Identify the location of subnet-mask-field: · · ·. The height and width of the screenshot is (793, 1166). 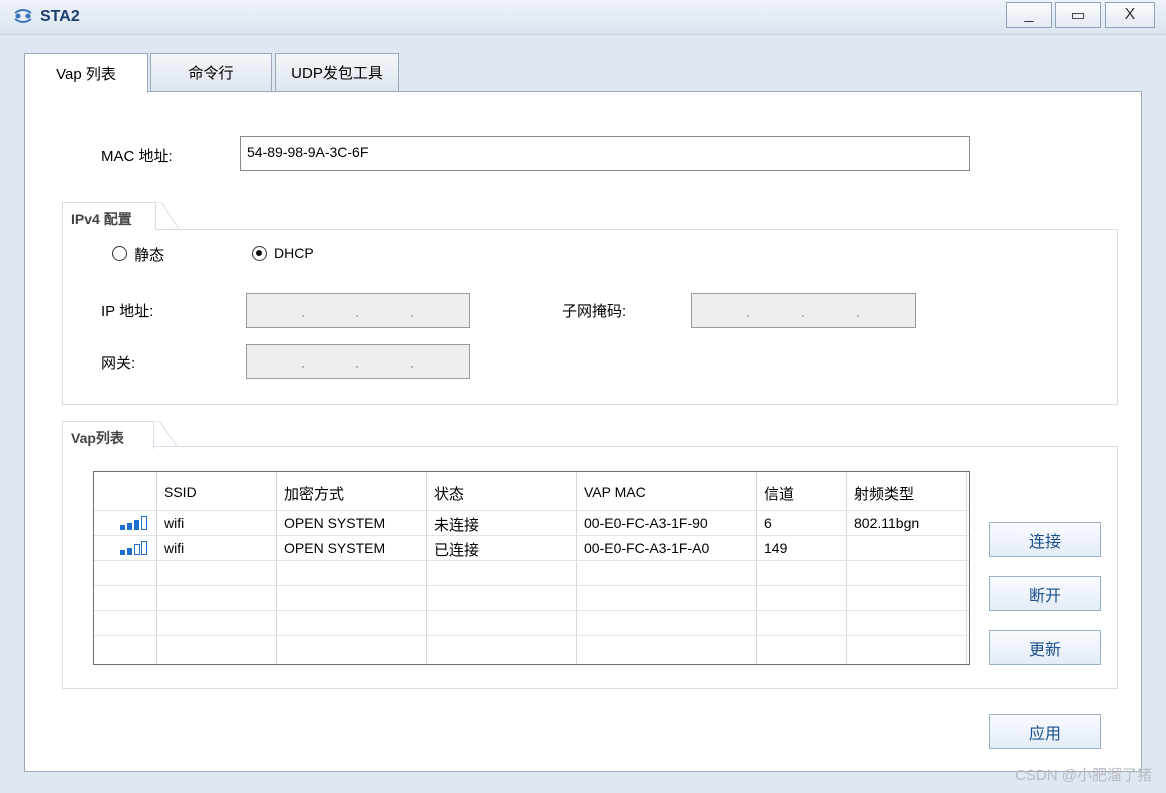
(803, 310).